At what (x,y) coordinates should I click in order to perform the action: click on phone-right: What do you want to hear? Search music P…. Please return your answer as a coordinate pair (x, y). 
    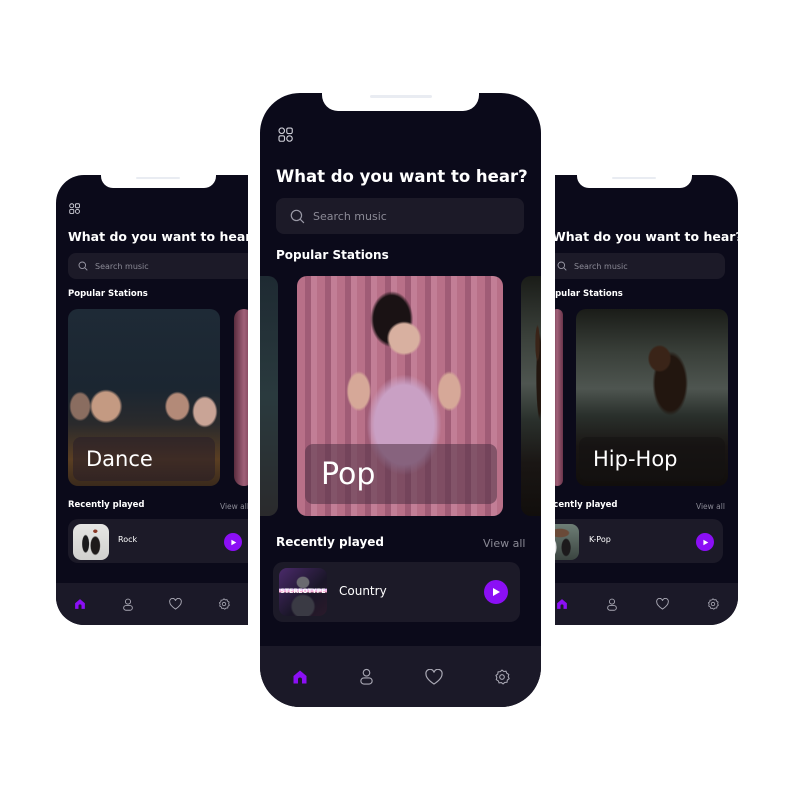
    Looking at the image, I should click on (646, 400).